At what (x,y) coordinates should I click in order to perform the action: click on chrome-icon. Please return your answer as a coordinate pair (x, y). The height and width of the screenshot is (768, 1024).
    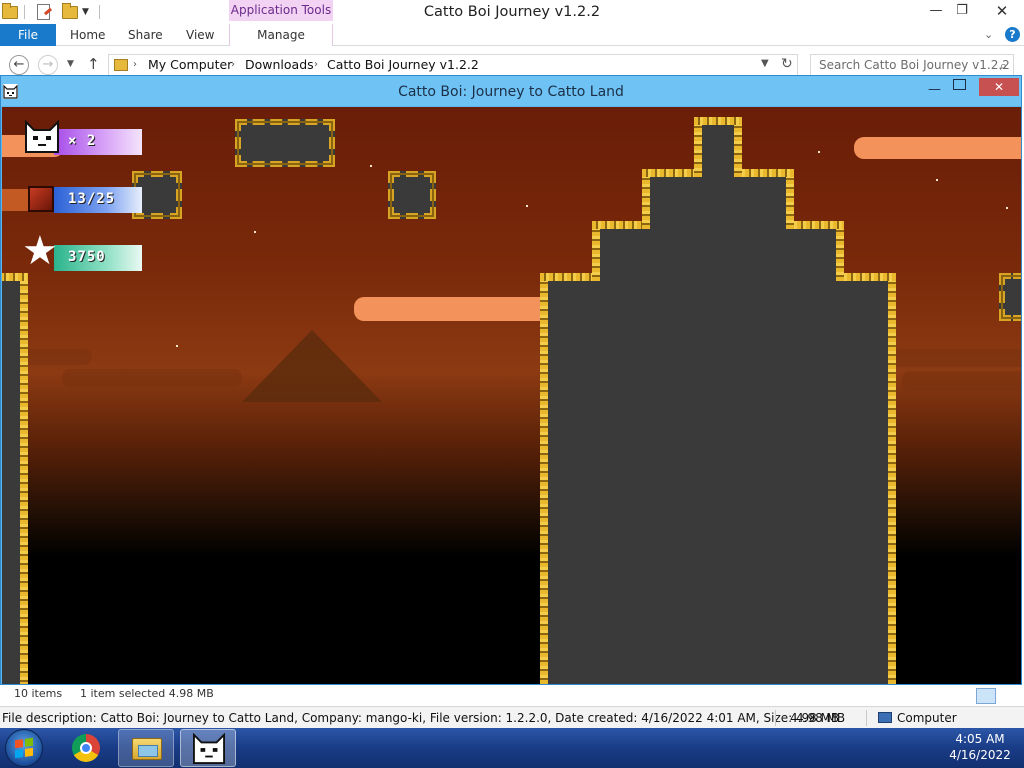
    Looking at the image, I should click on (86, 748).